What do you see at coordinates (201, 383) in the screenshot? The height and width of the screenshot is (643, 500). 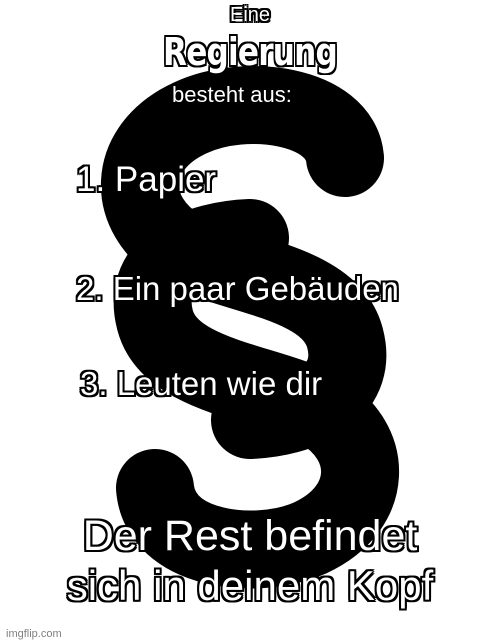 I see `list-item: 3. Leuten wie dir` at bounding box center [201, 383].